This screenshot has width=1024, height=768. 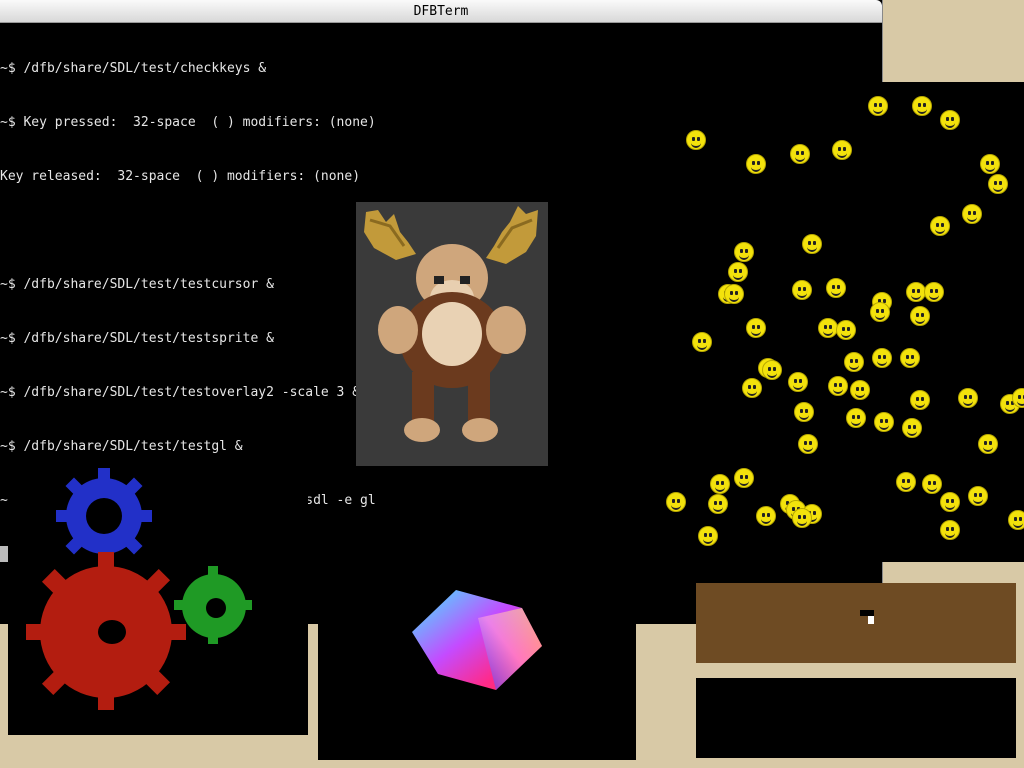 I want to click on mouse-cursor-hotspot-icon, so click(x=871, y=620).